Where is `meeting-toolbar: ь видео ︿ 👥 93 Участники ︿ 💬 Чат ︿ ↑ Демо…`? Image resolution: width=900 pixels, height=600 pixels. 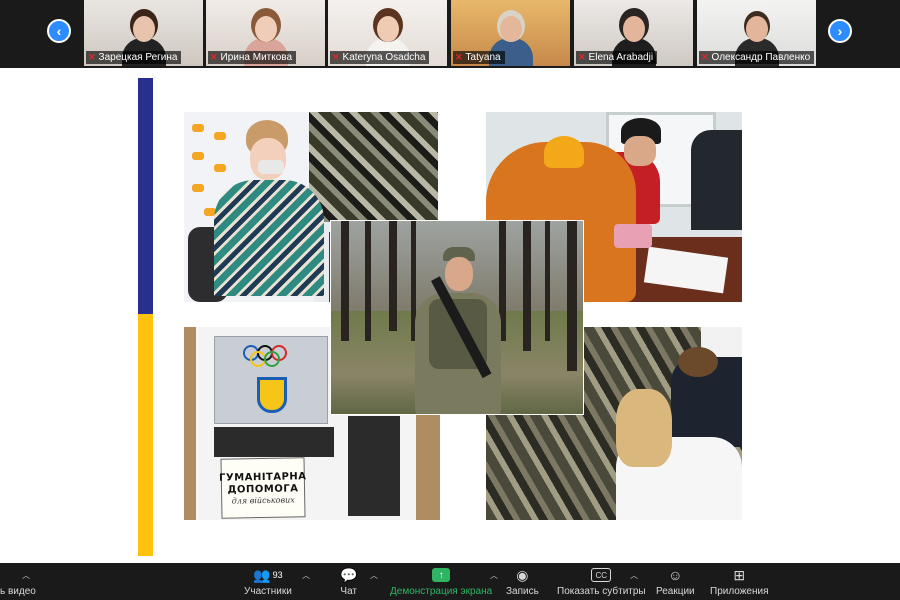 meeting-toolbar: ь видео ︿ 👥 93 Участники ︿ 💬 Чат ︿ ↑ Демо… is located at coordinates (450, 581).